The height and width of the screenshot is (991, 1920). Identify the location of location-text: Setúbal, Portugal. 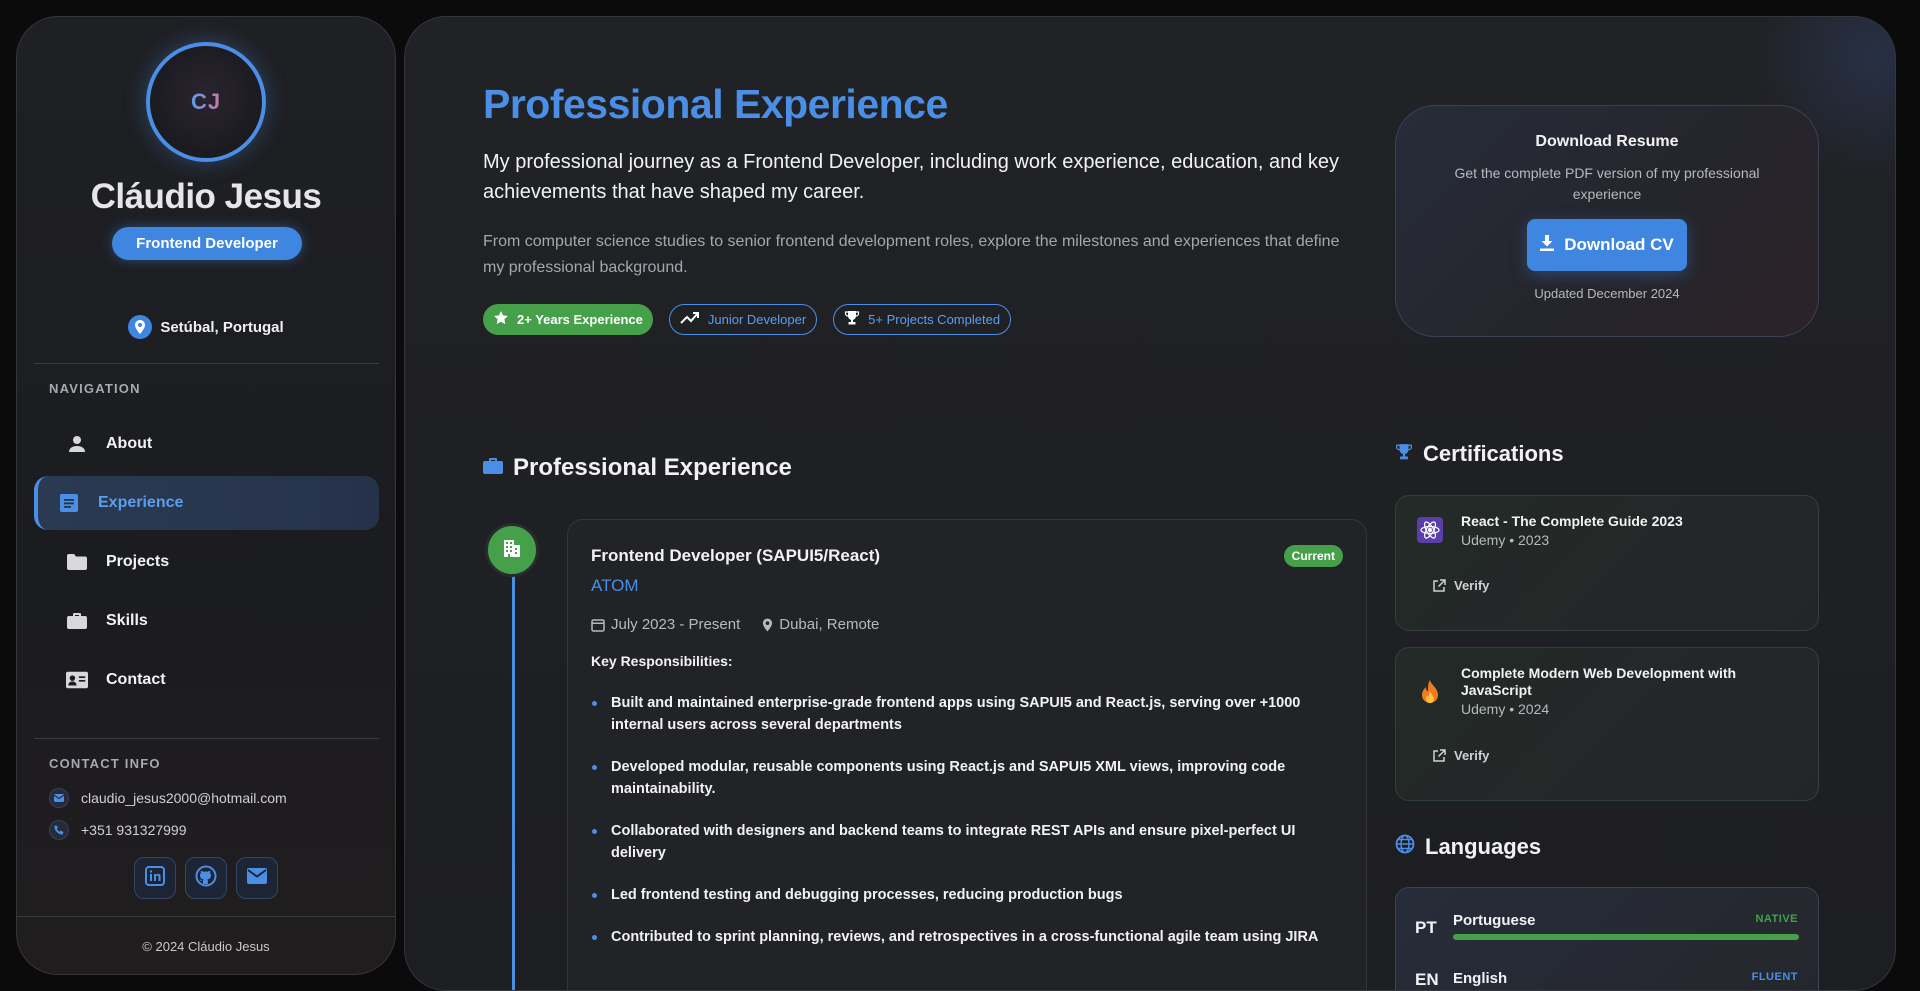
(222, 327).